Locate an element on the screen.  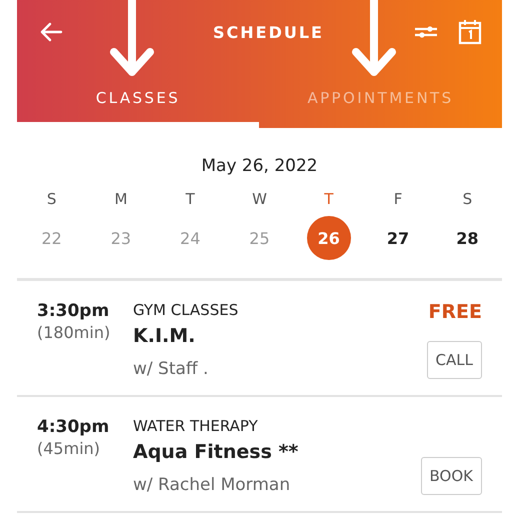
instructor: w/ Staff . is located at coordinates (171, 369).